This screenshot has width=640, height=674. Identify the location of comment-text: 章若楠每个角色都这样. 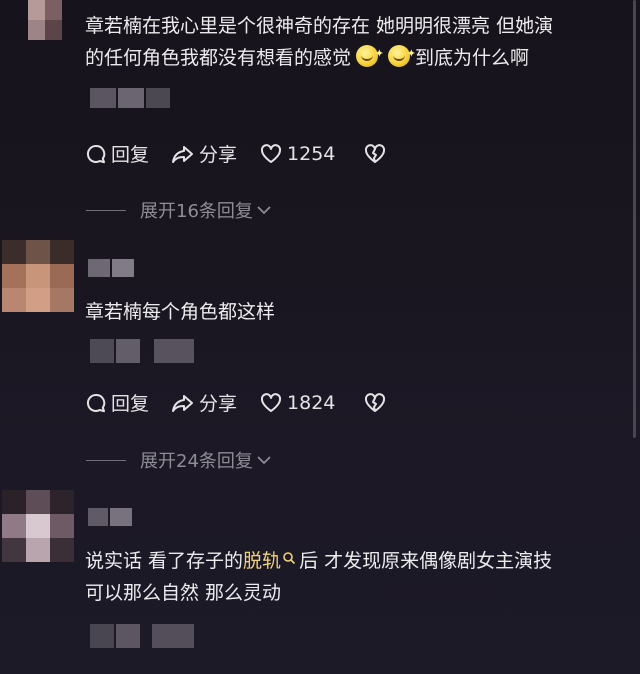
(180, 312).